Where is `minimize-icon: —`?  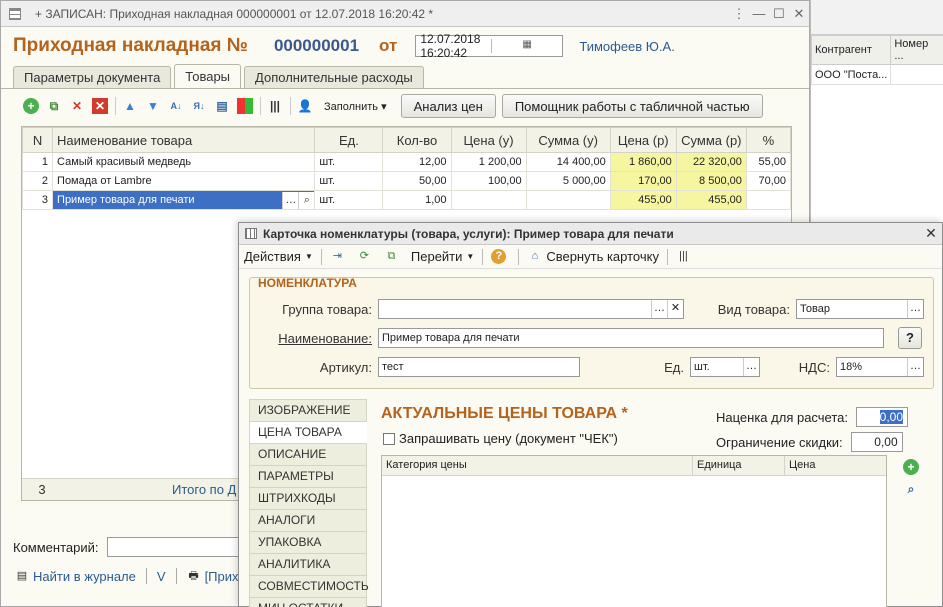
minimize-icon: — is located at coordinates (759, 13).